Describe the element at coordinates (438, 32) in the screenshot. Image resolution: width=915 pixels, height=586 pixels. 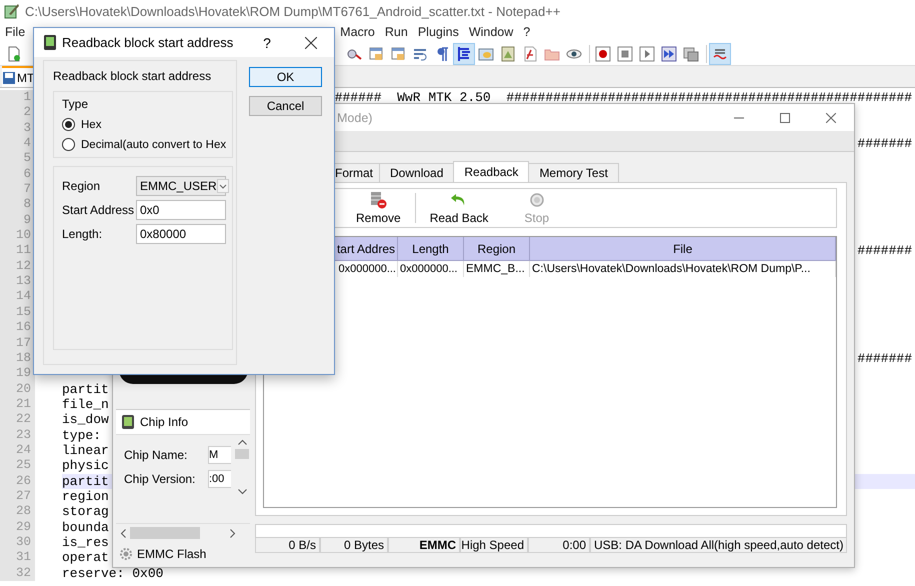
I see `menu-item: Plugins` at that location.